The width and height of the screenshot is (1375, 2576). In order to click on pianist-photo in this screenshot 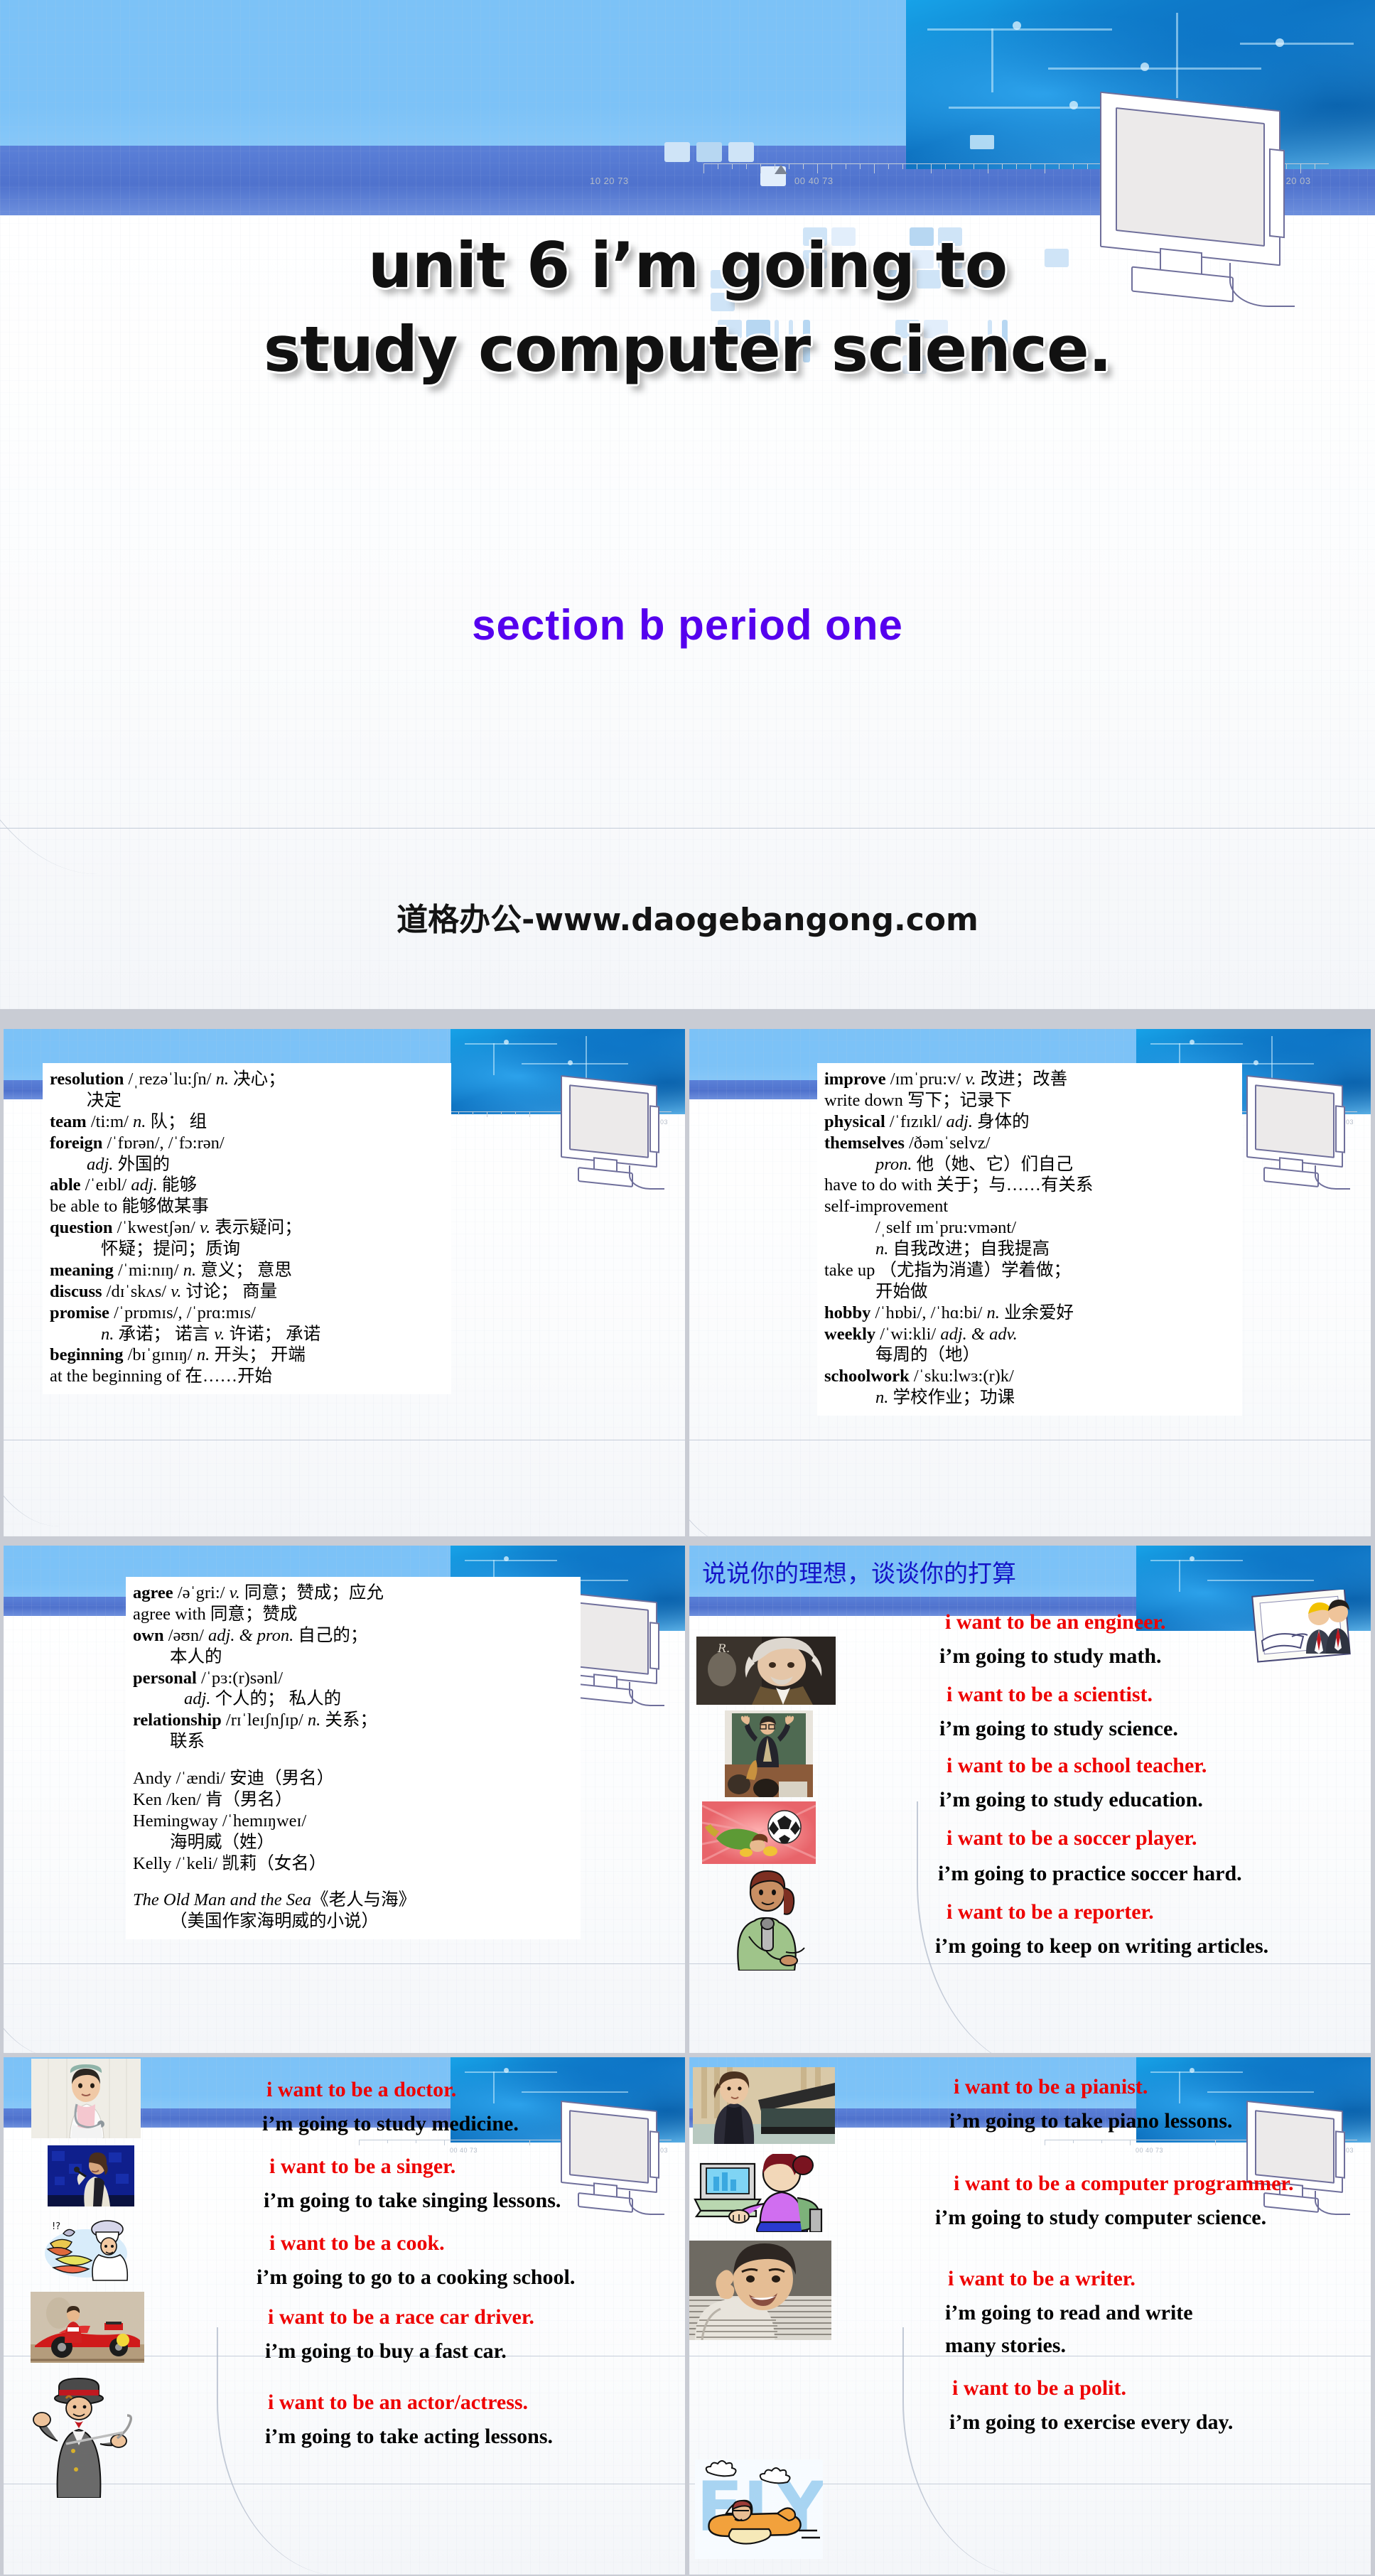, I will do `click(764, 2105)`.